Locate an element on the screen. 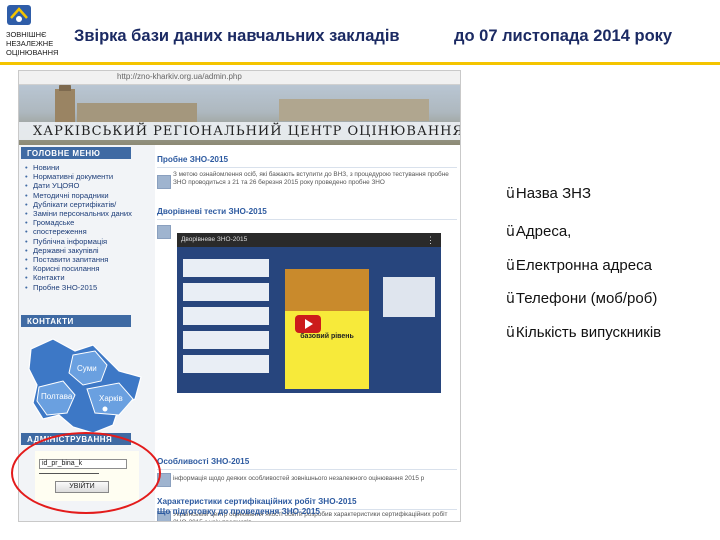  menu-item: Поставити запитання is located at coordinates (87, 259).